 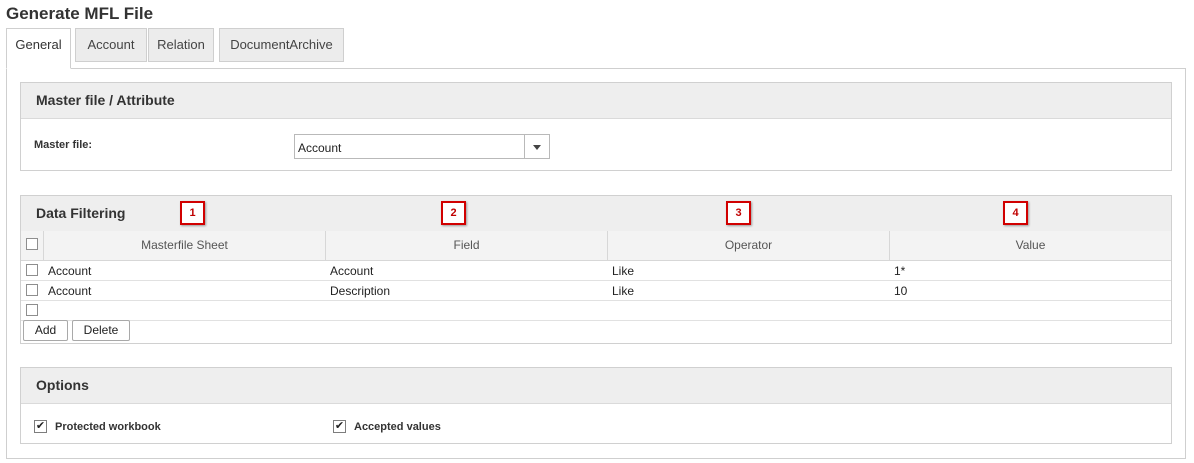 What do you see at coordinates (184, 245) in the screenshot?
I see `column-header-masterfile-sheet: Masterfile Sheet` at bounding box center [184, 245].